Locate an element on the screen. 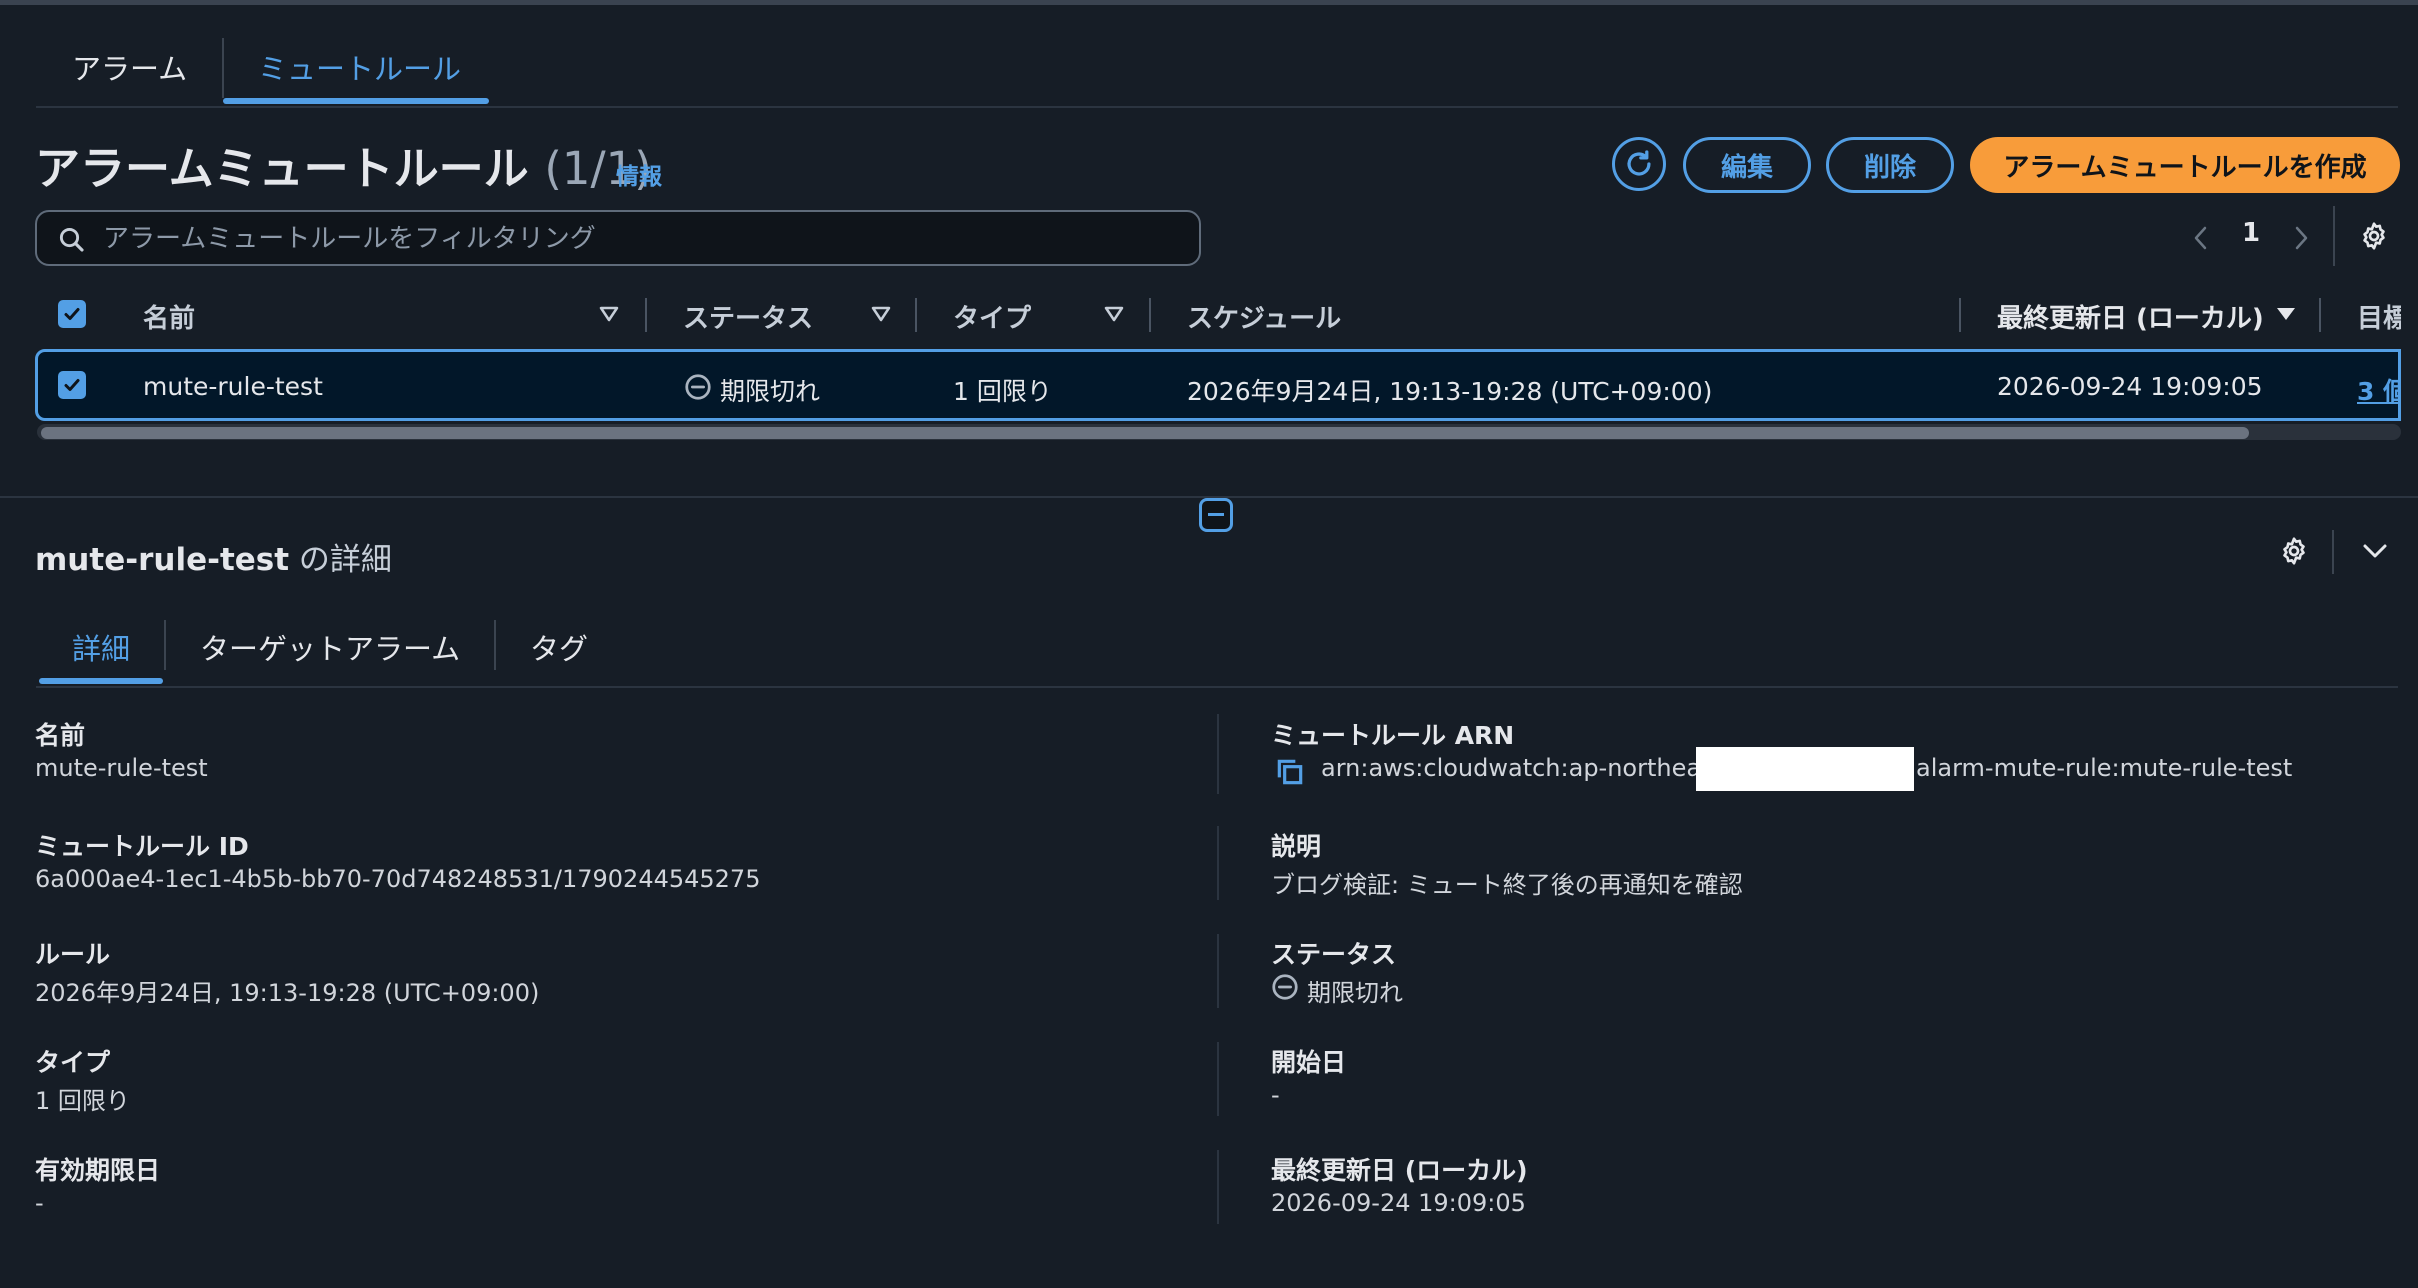  filter-search-box is located at coordinates (618, 238).